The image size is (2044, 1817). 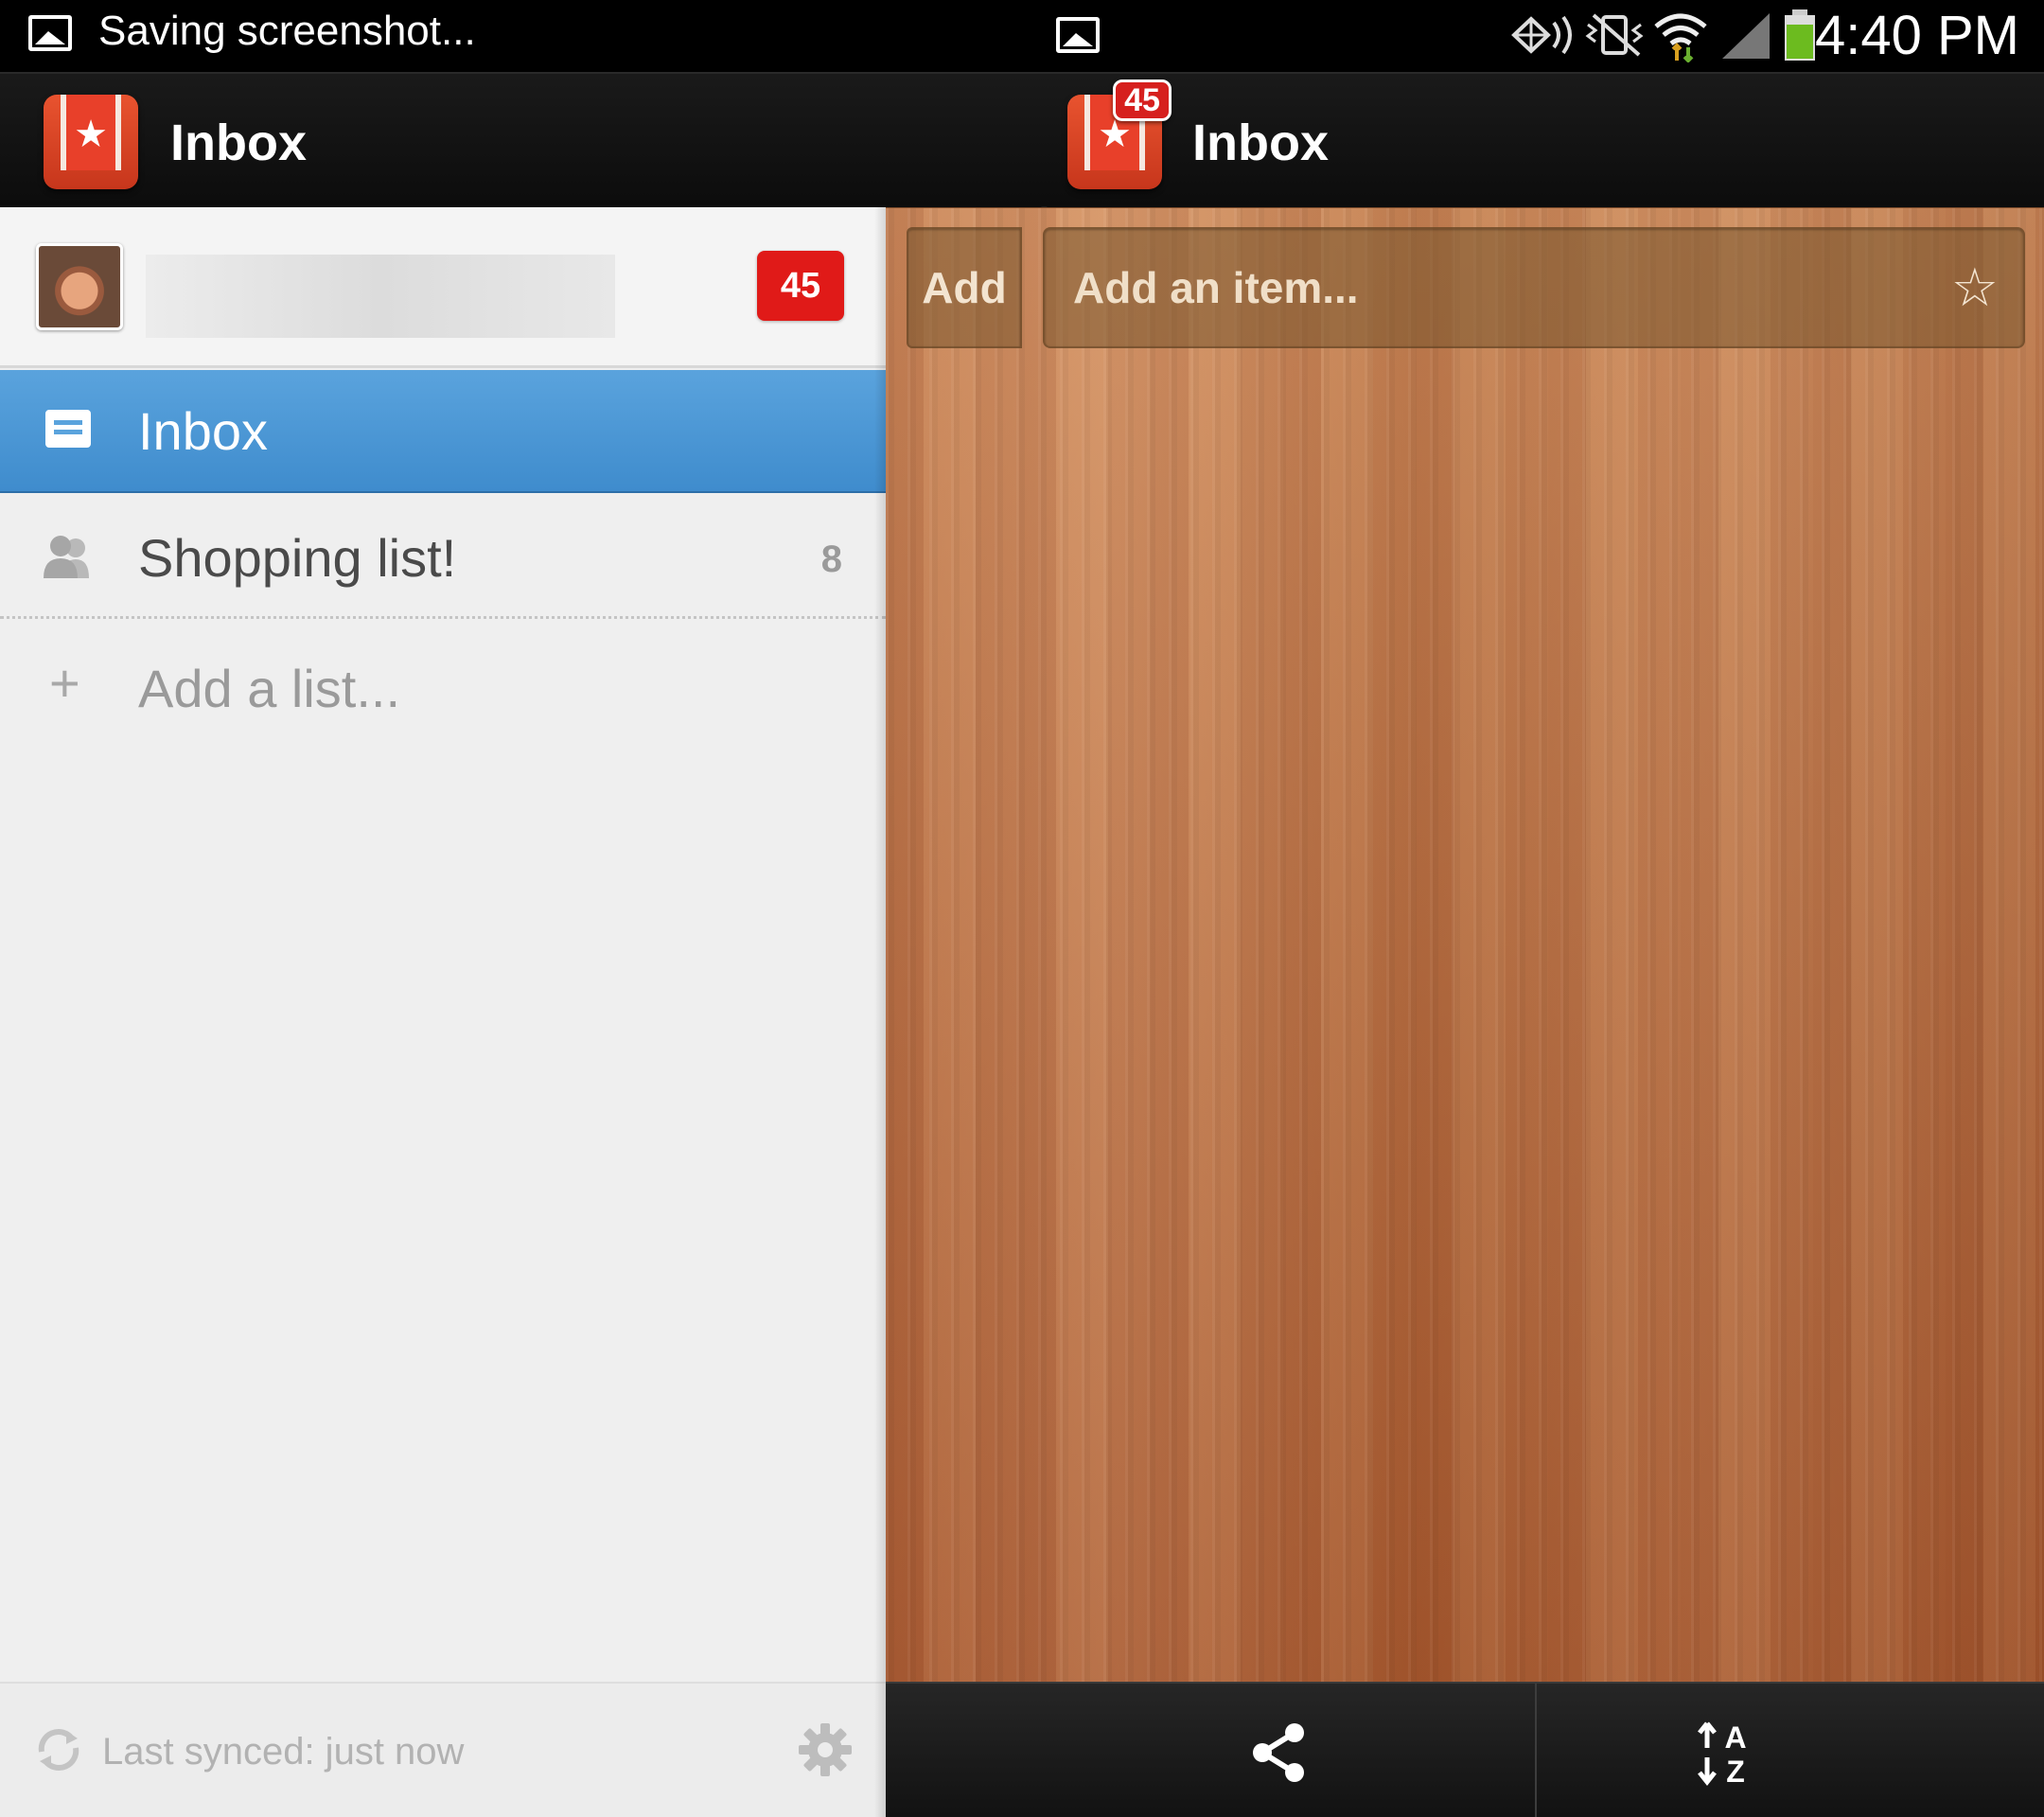 I want to click on nfc-icon, so click(x=1541, y=35).